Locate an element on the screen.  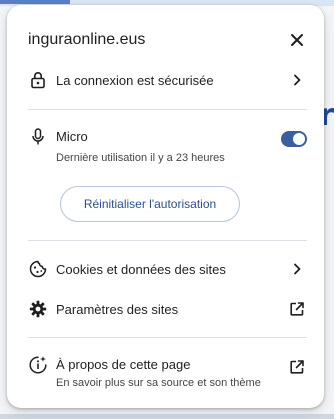
toggle-knob is located at coordinates (299, 139).